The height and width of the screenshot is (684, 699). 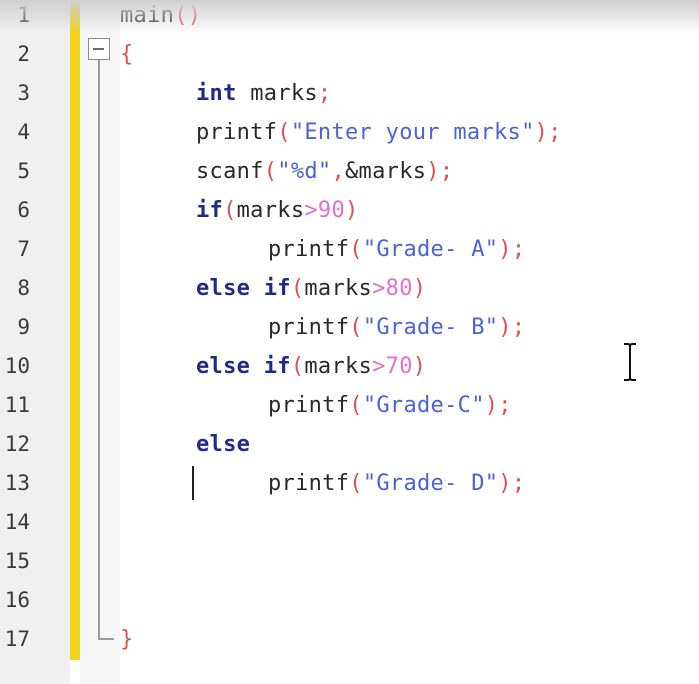 What do you see at coordinates (324, 93) in the screenshot?
I see `code-token: ;` at bounding box center [324, 93].